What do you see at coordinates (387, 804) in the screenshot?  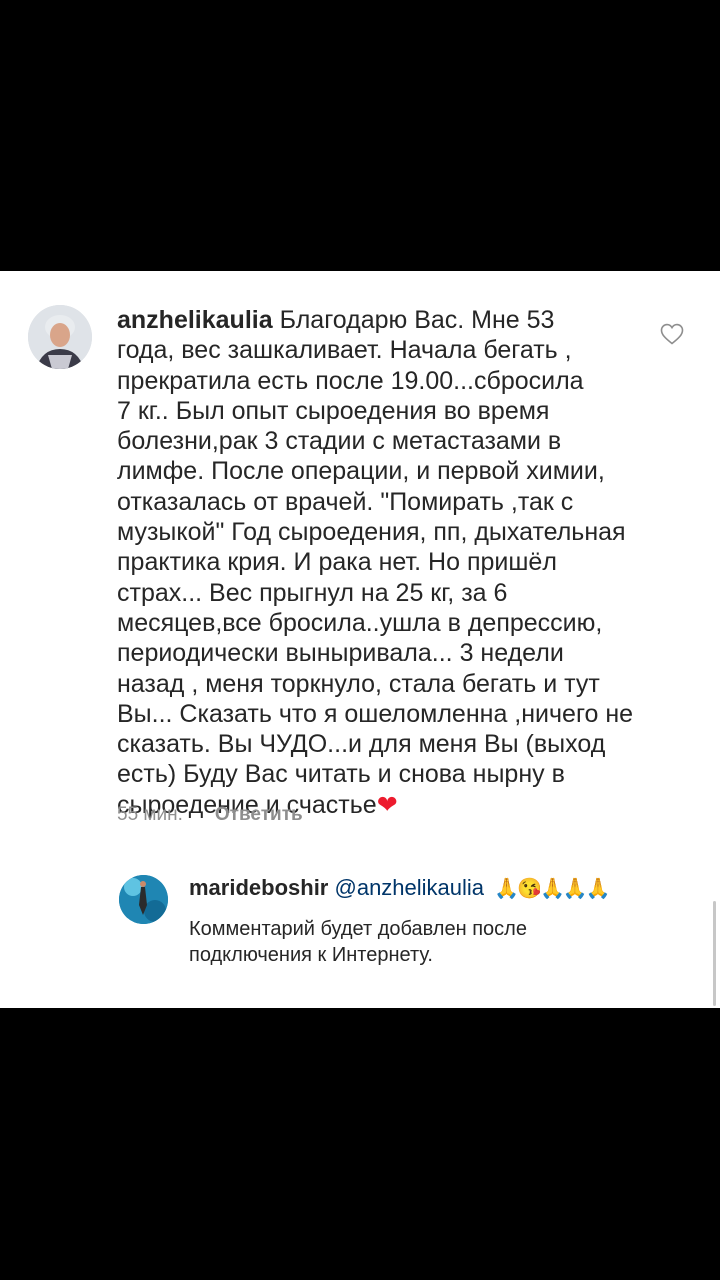 I see `red-heart-emoji: ❤` at bounding box center [387, 804].